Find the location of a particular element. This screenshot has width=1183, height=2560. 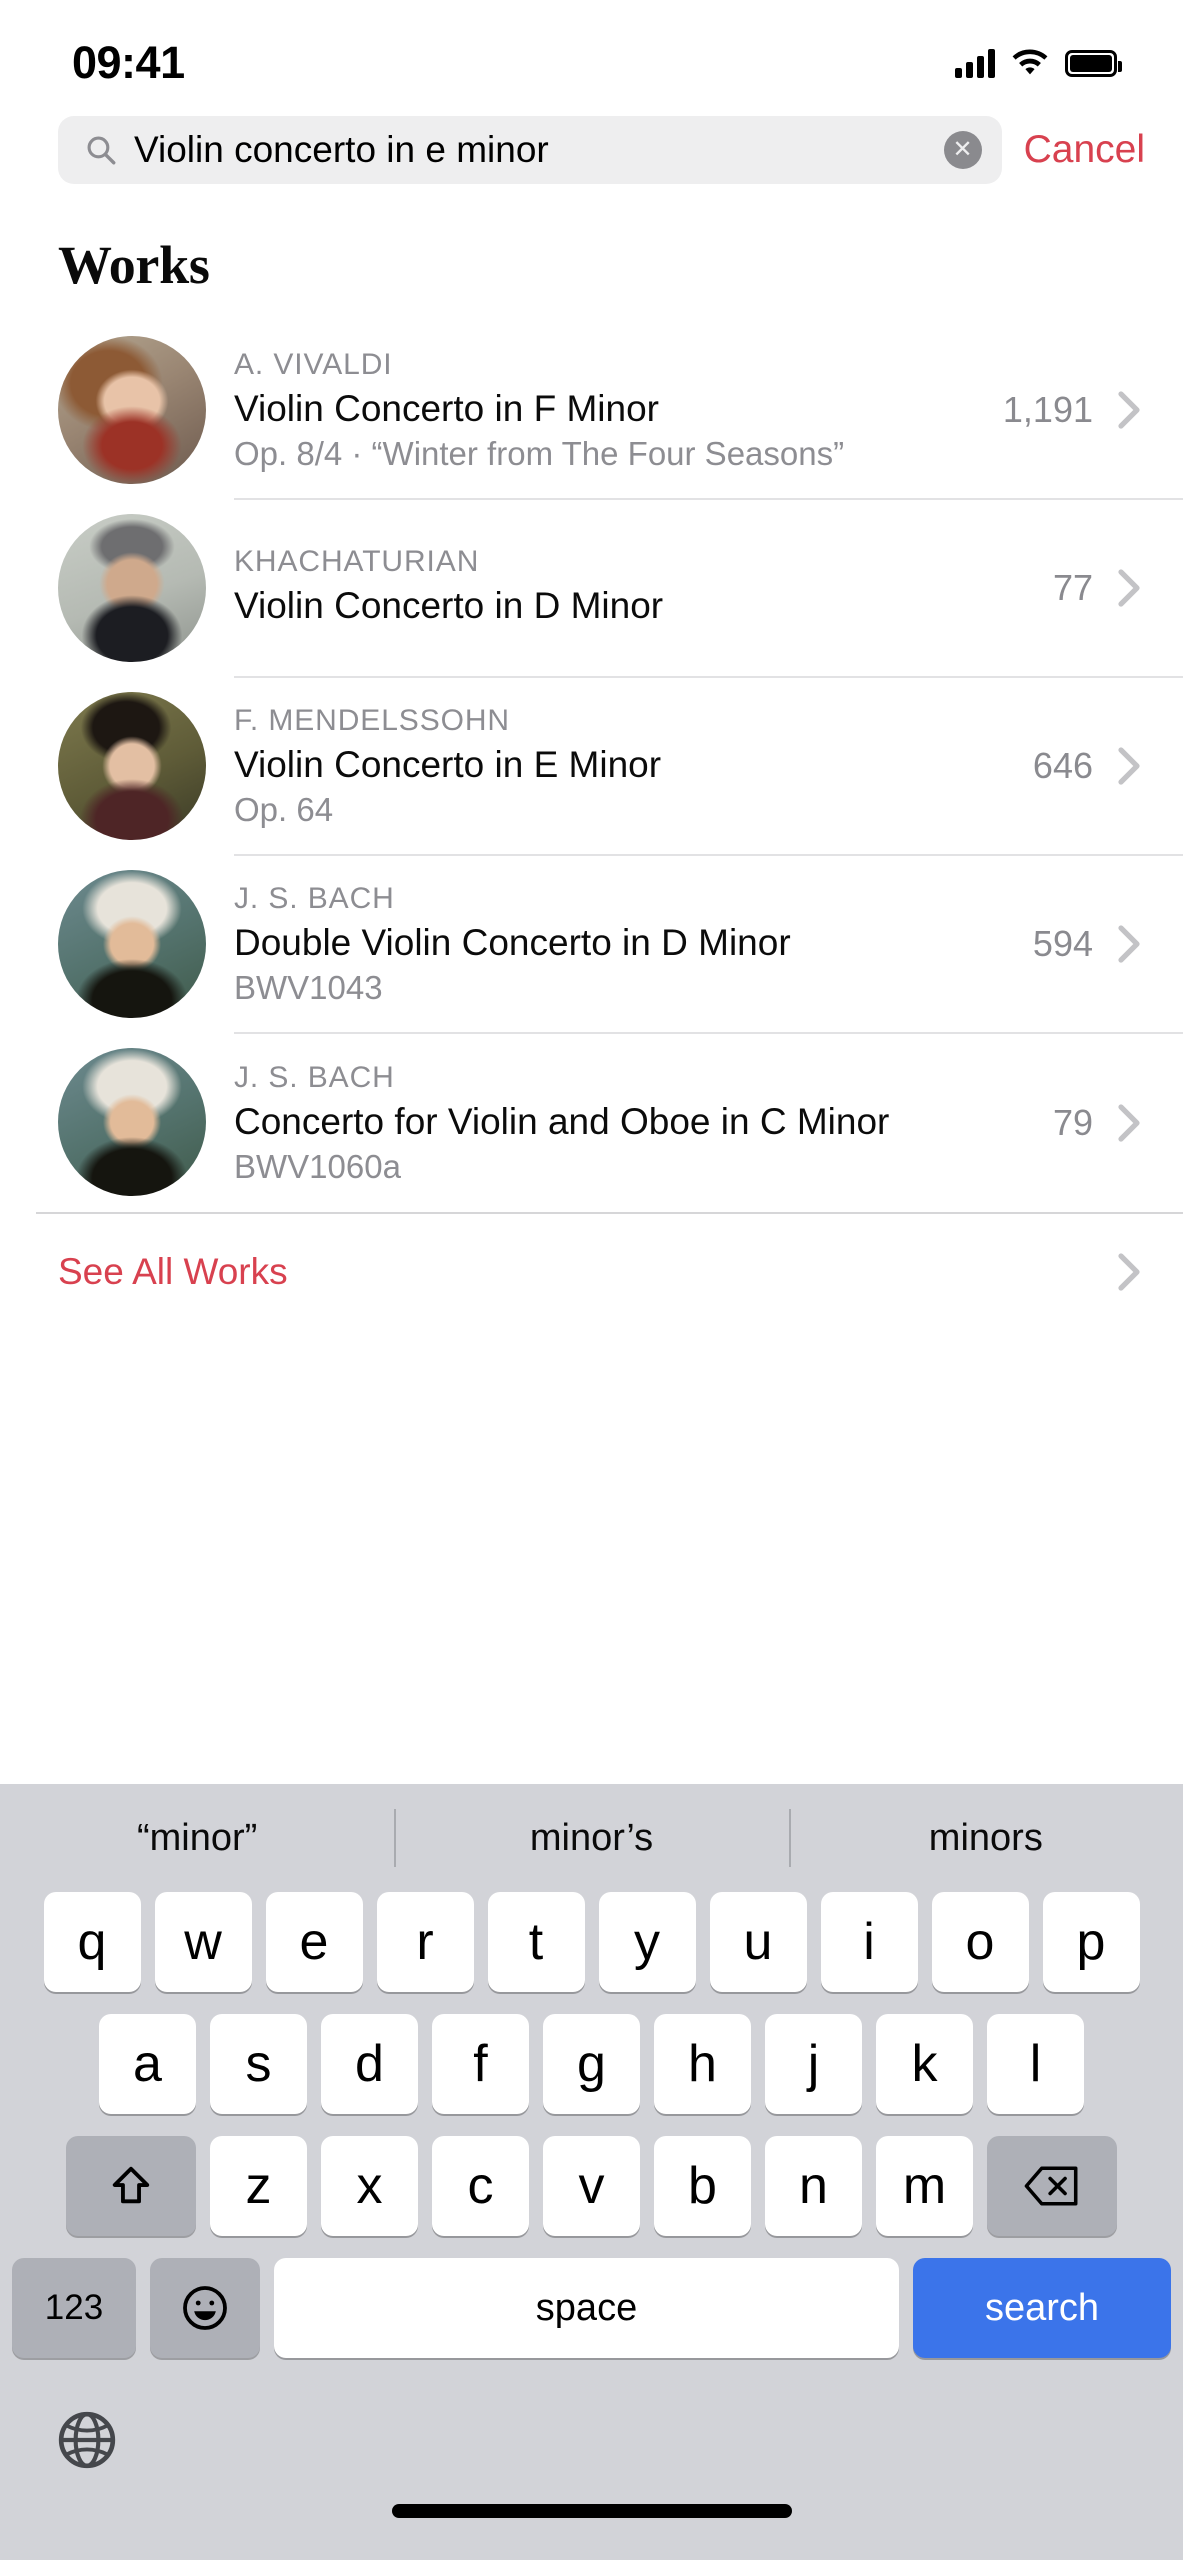

smiley-face-icon is located at coordinates (205, 2308).